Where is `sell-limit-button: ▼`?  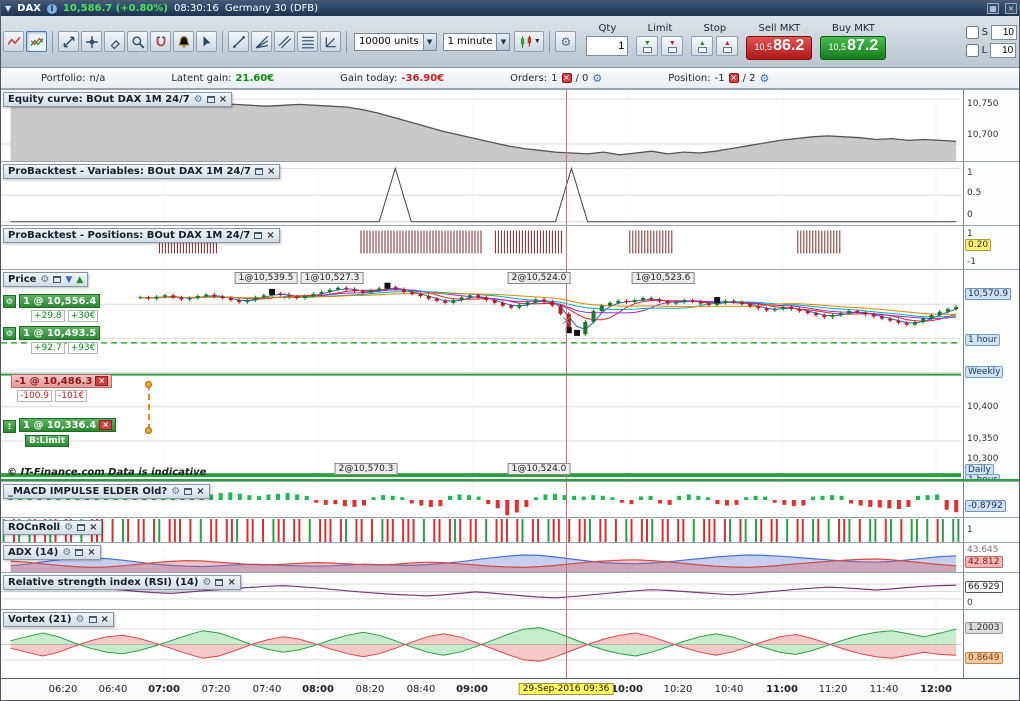
sell-limit-button: ▼ is located at coordinates (672, 46).